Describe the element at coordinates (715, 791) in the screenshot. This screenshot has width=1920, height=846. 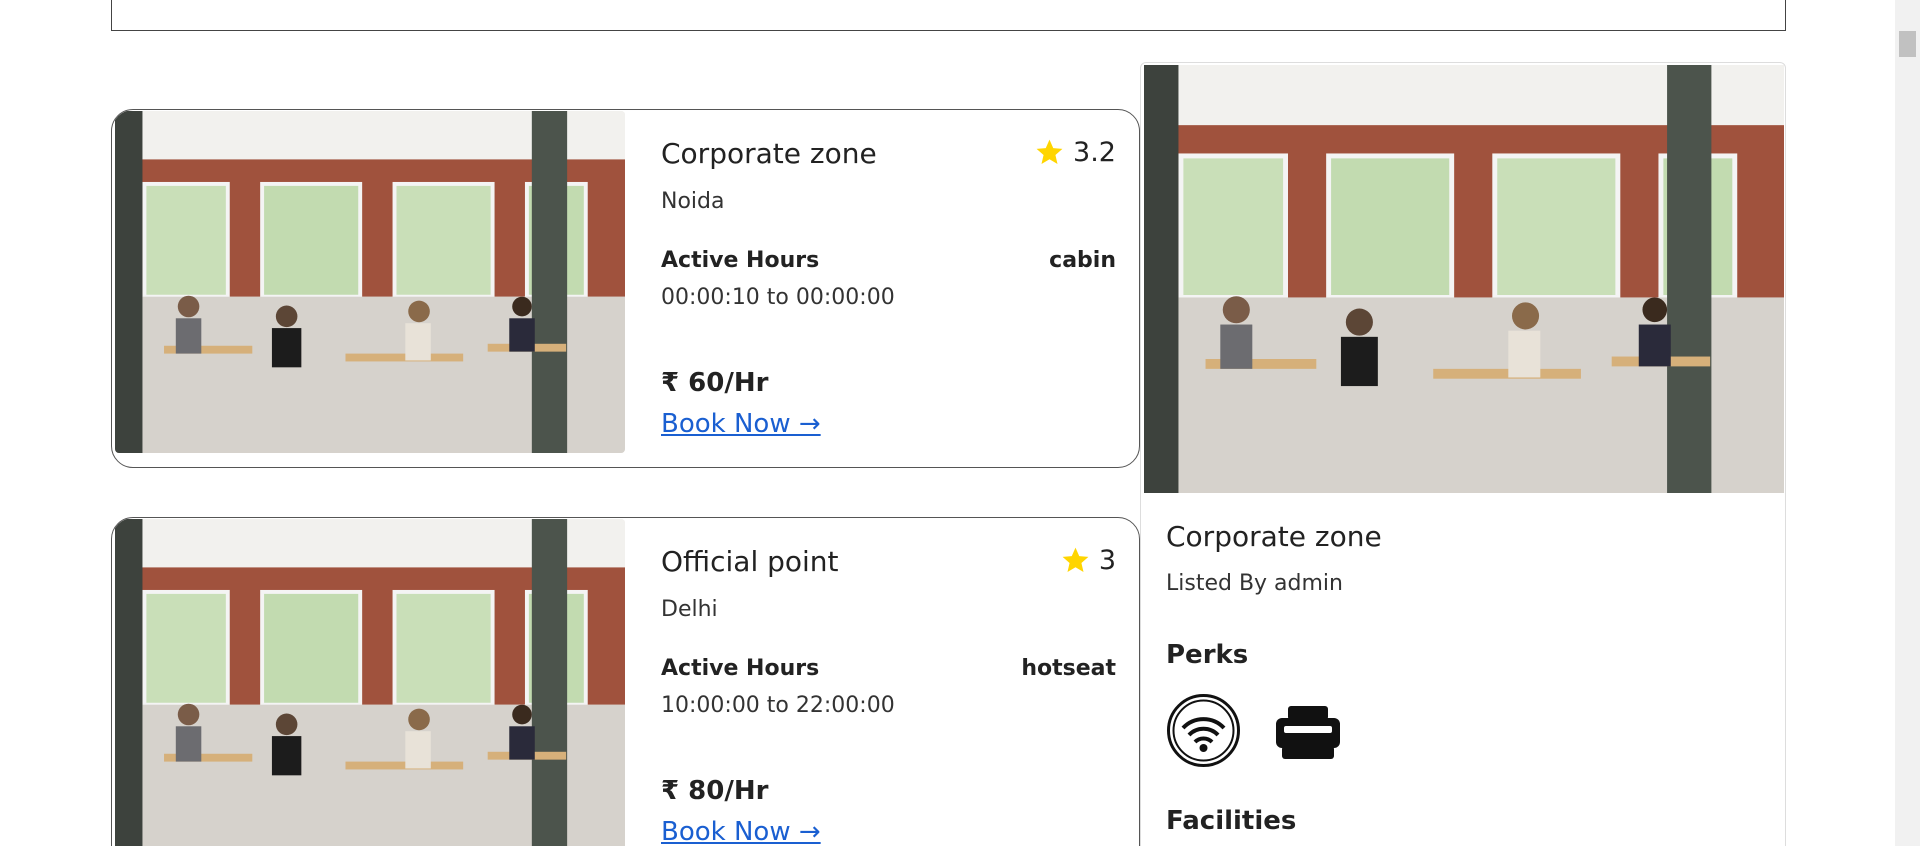
I see `listing-price: ₹ 80/Hr` at that location.